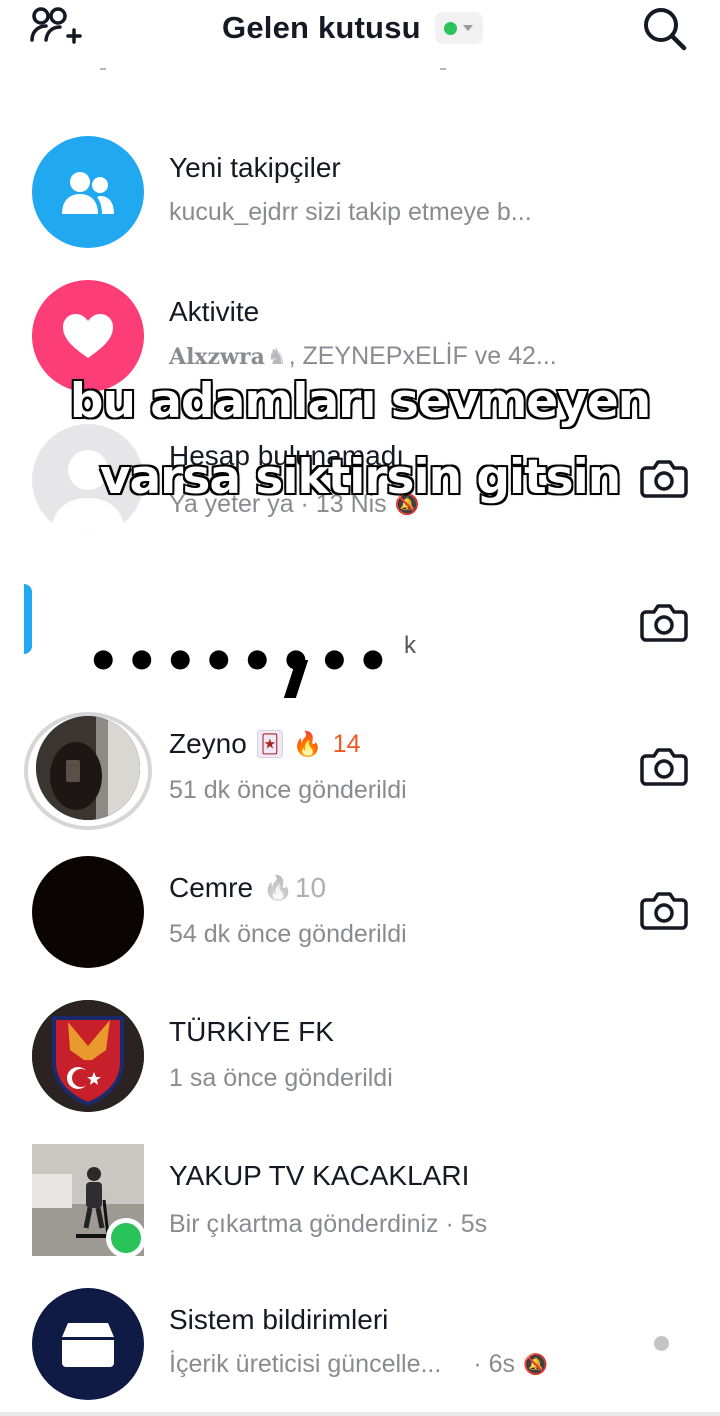  I want to click on activity-title: Aktivite, so click(214, 311).